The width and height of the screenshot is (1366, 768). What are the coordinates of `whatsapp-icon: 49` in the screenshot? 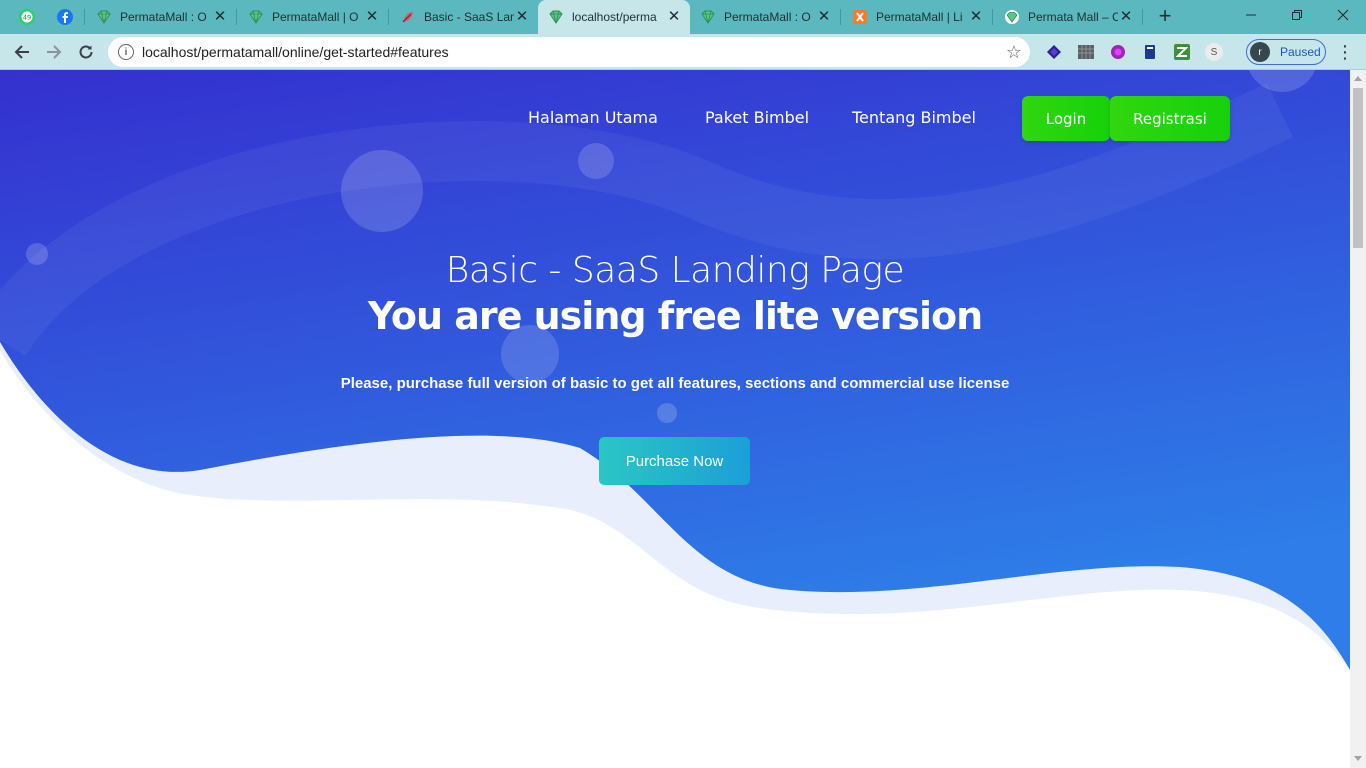 It's located at (27, 17).